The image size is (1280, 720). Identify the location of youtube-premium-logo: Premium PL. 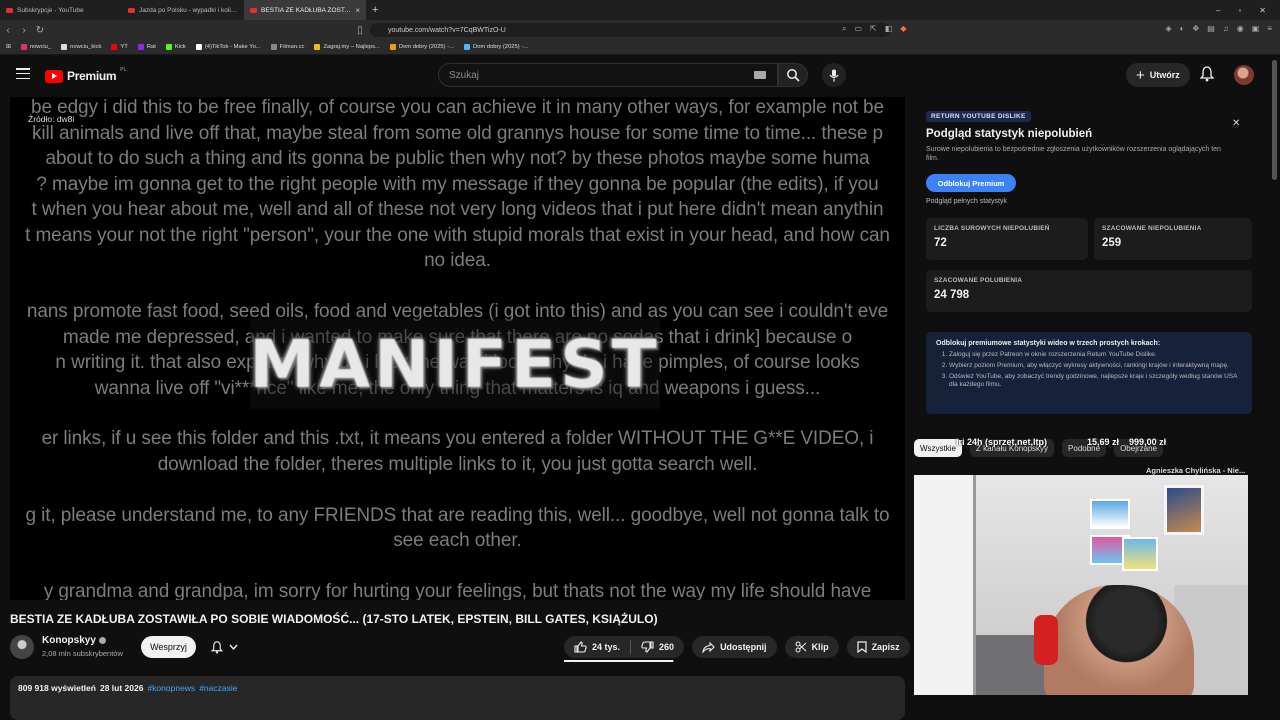
(85, 75).